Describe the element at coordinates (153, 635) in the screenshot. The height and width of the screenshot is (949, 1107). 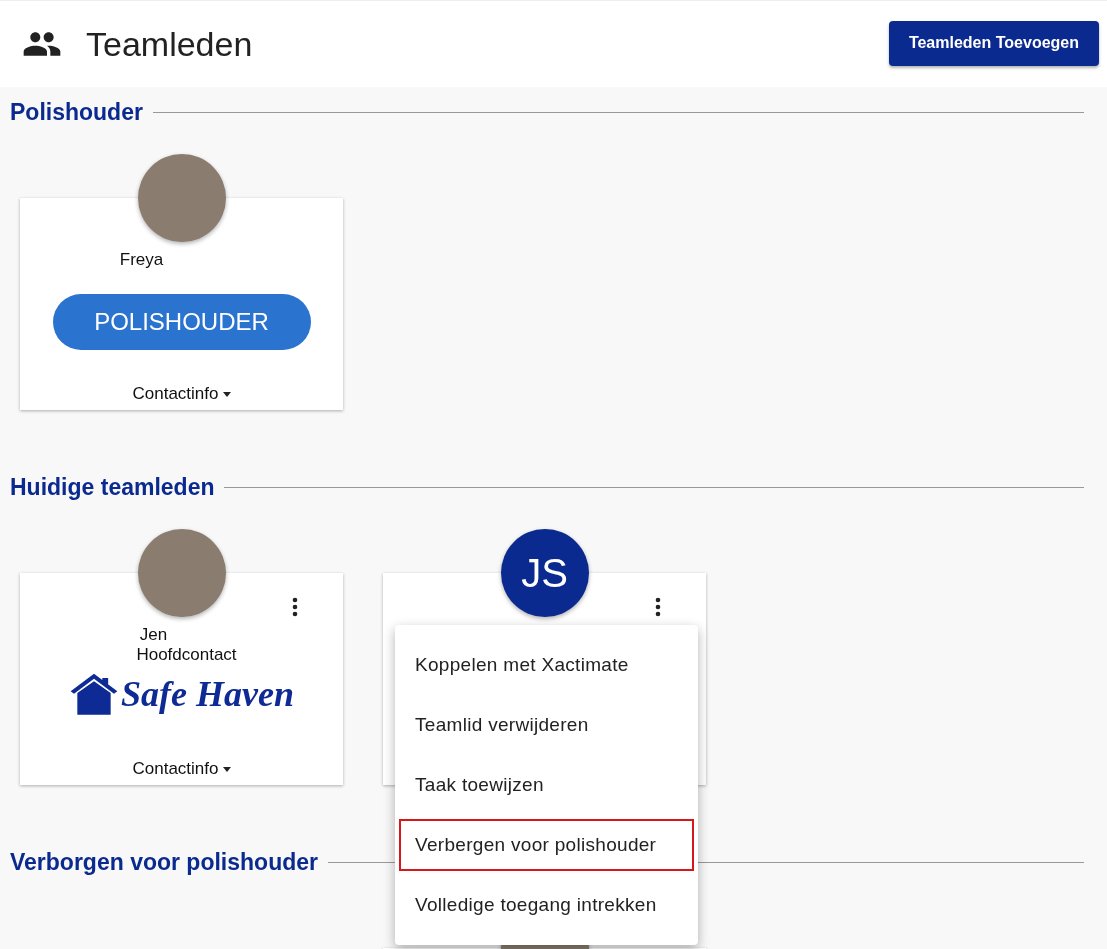
I see `member-name: Jen` at that location.